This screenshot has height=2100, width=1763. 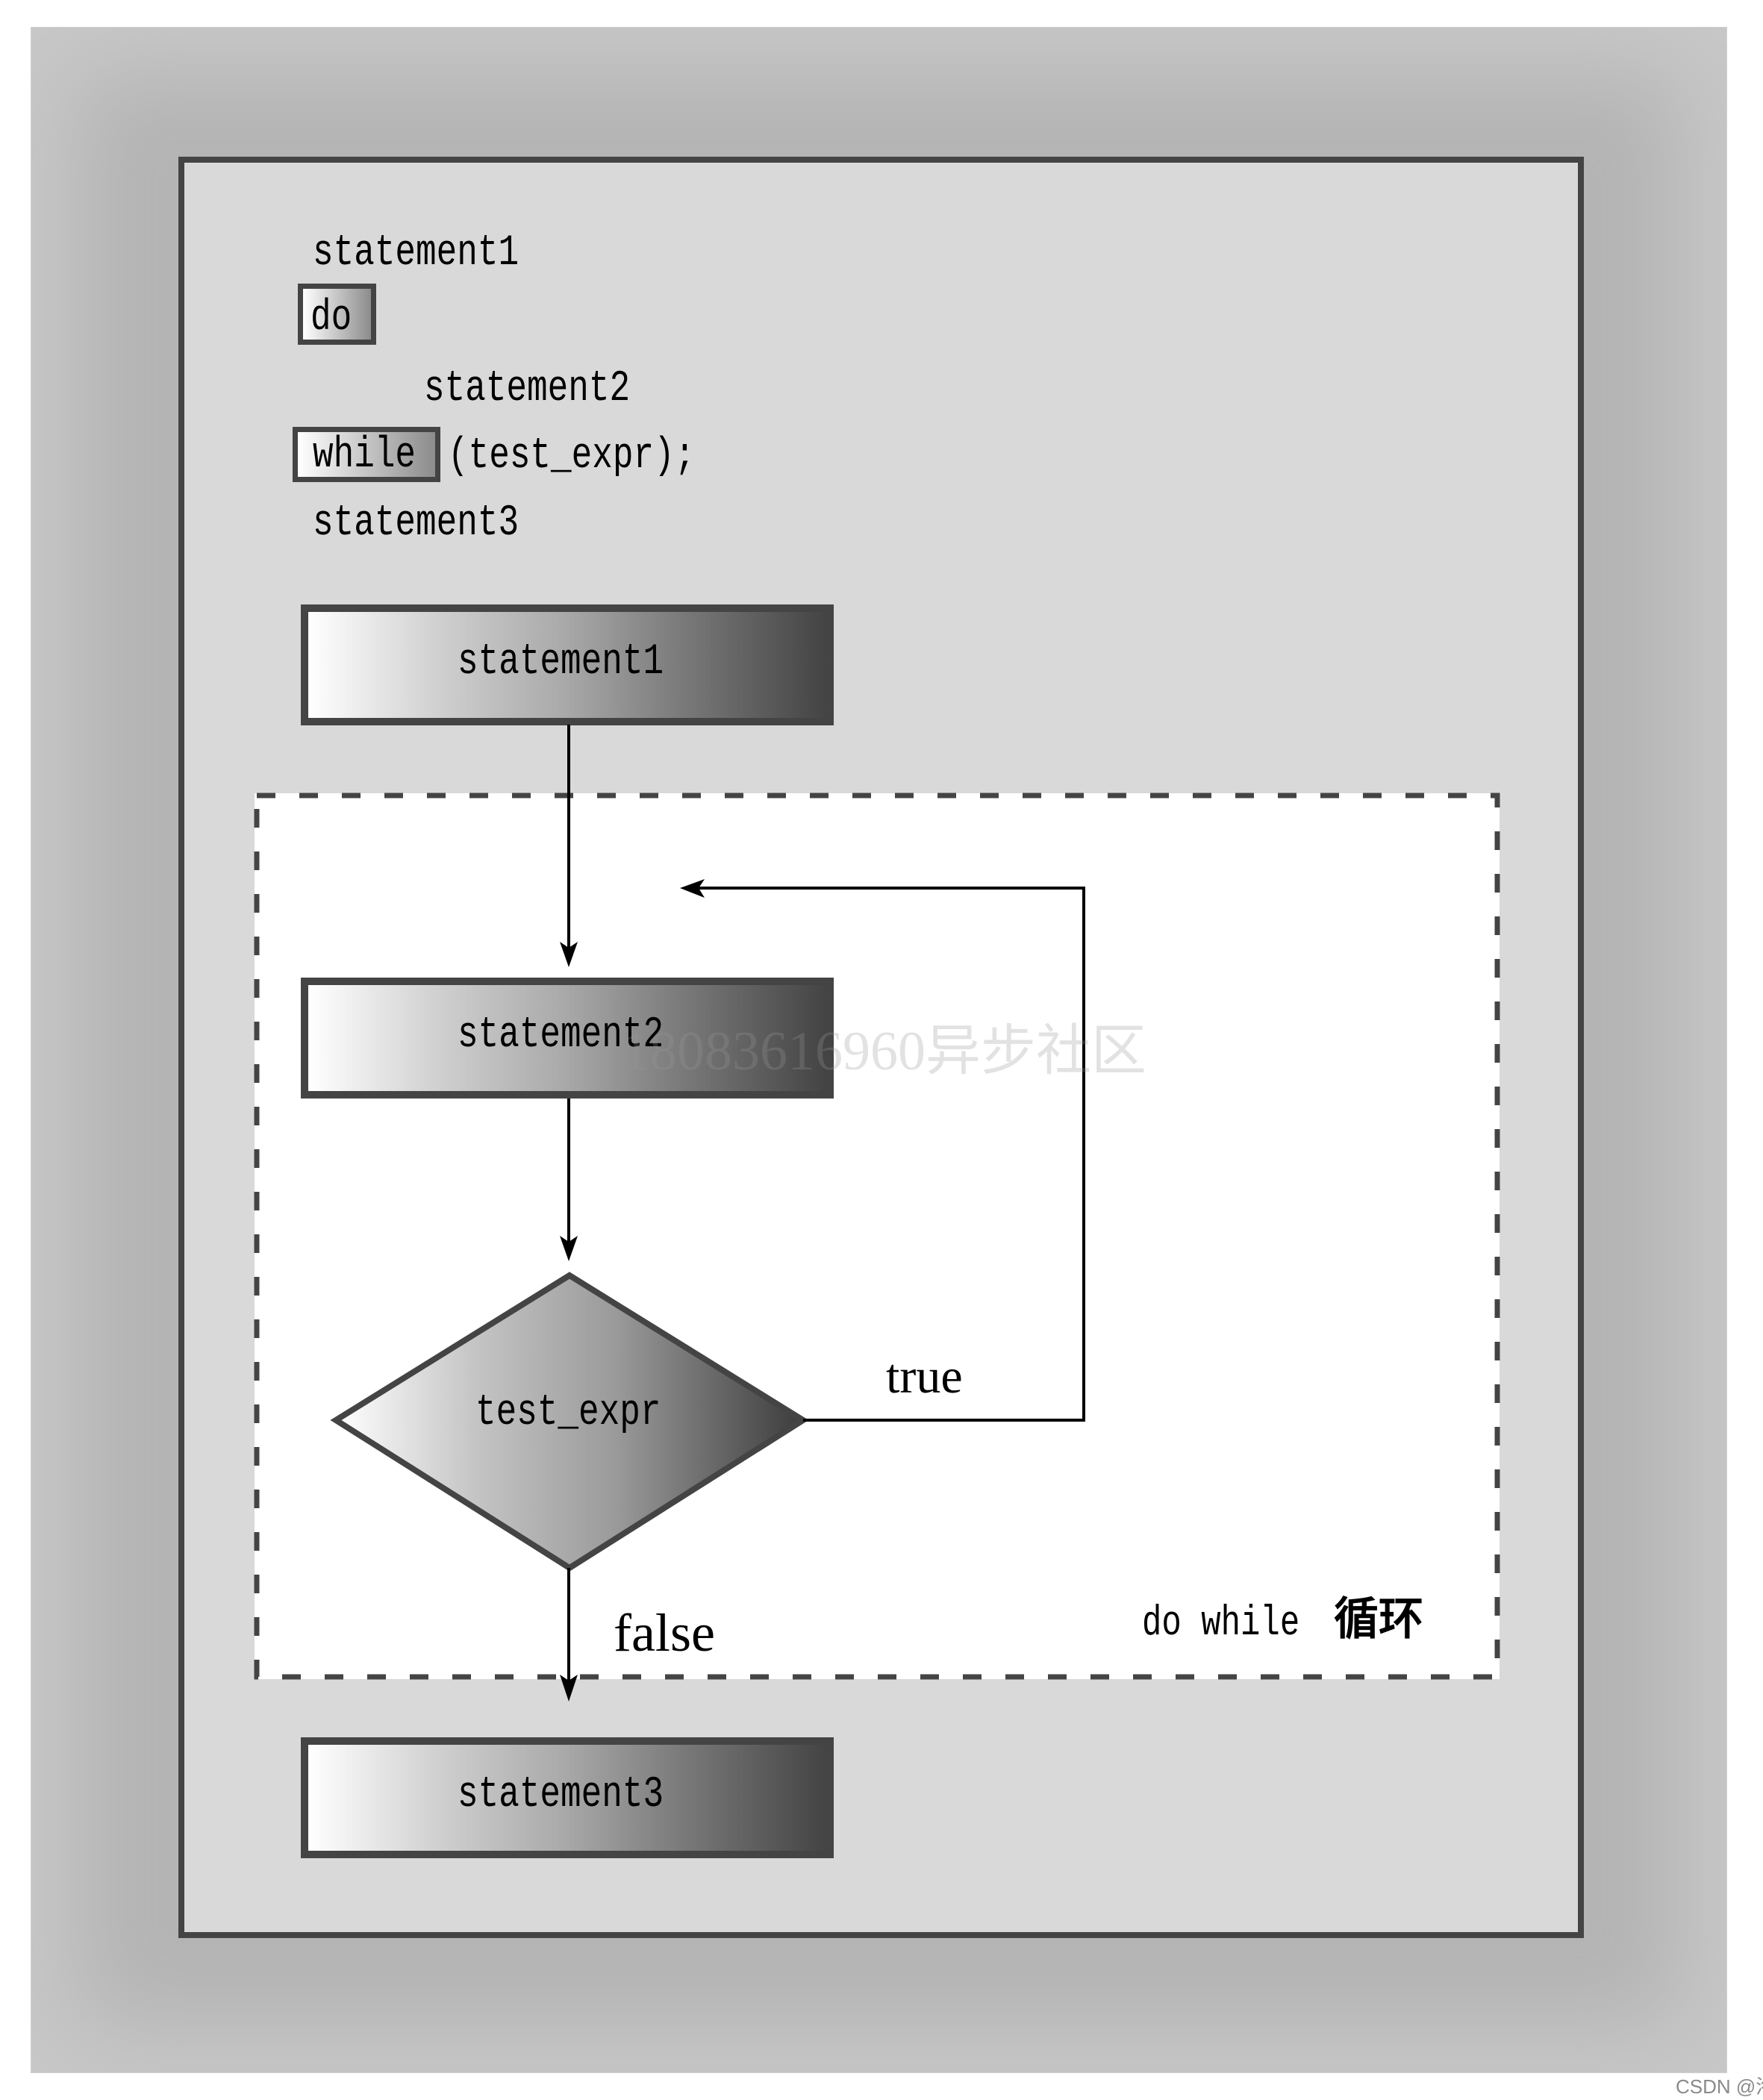 I want to click on true-label: true, so click(x=925, y=1377).